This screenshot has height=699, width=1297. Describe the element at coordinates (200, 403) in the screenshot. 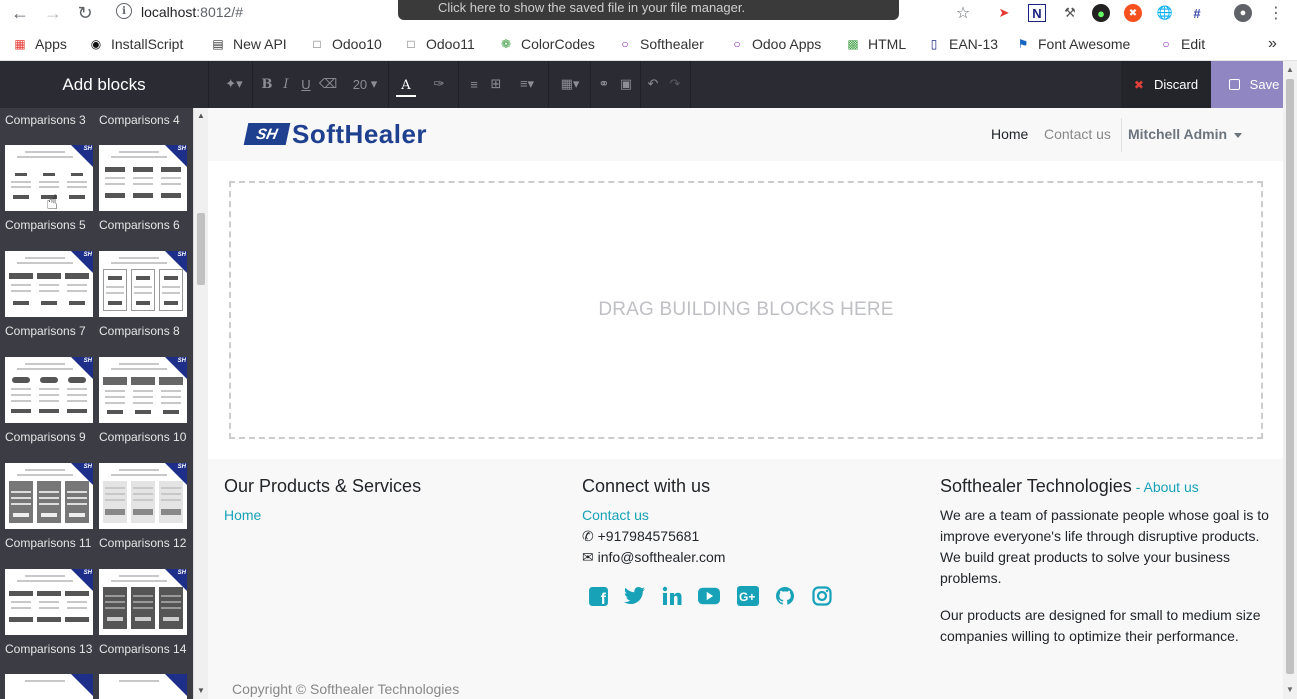

I see `sidebar-scrollbar: ▲ ▼` at that location.